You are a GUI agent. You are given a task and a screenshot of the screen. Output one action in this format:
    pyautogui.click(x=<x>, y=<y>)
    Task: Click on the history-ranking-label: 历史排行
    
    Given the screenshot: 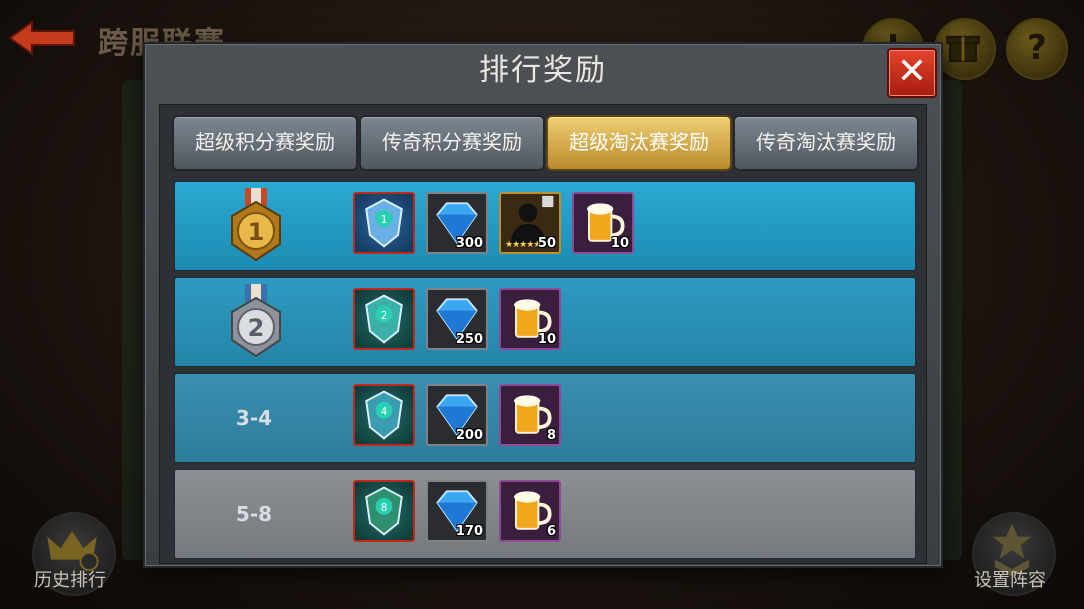 What is the action you would take?
    pyautogui.click(x=70, y=580)
    